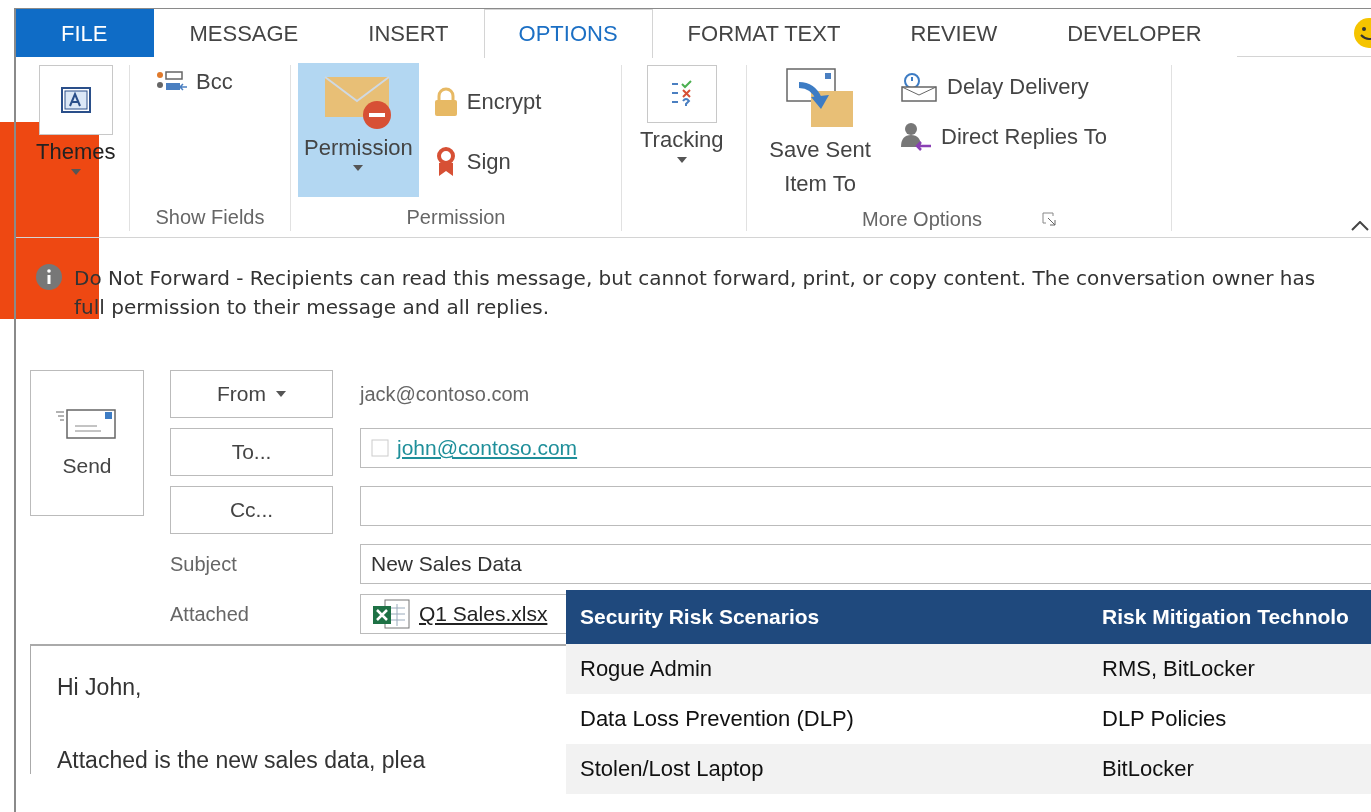 The width and height of the screenshot is (1371, 812). I want to click on ribbon-tab: FILE, so click(85, 33).